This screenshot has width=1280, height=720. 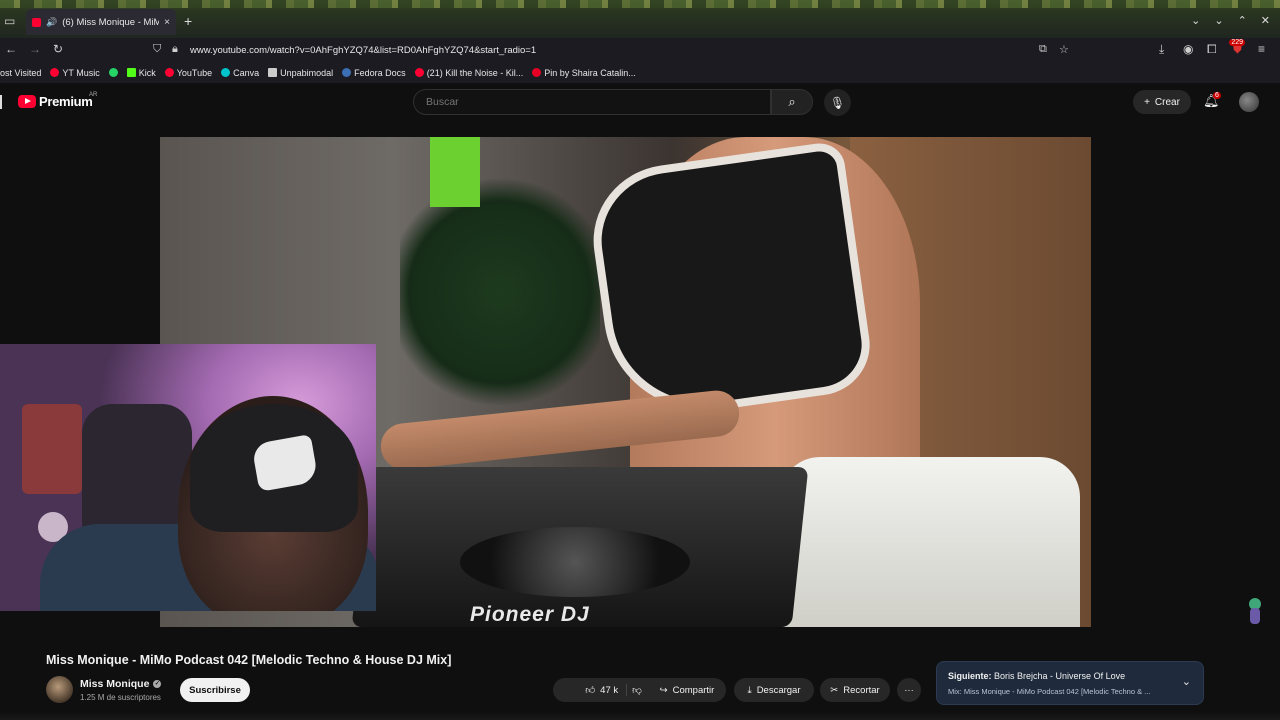 I want to click on whatsapp-icon, so click(x=113, y=72).